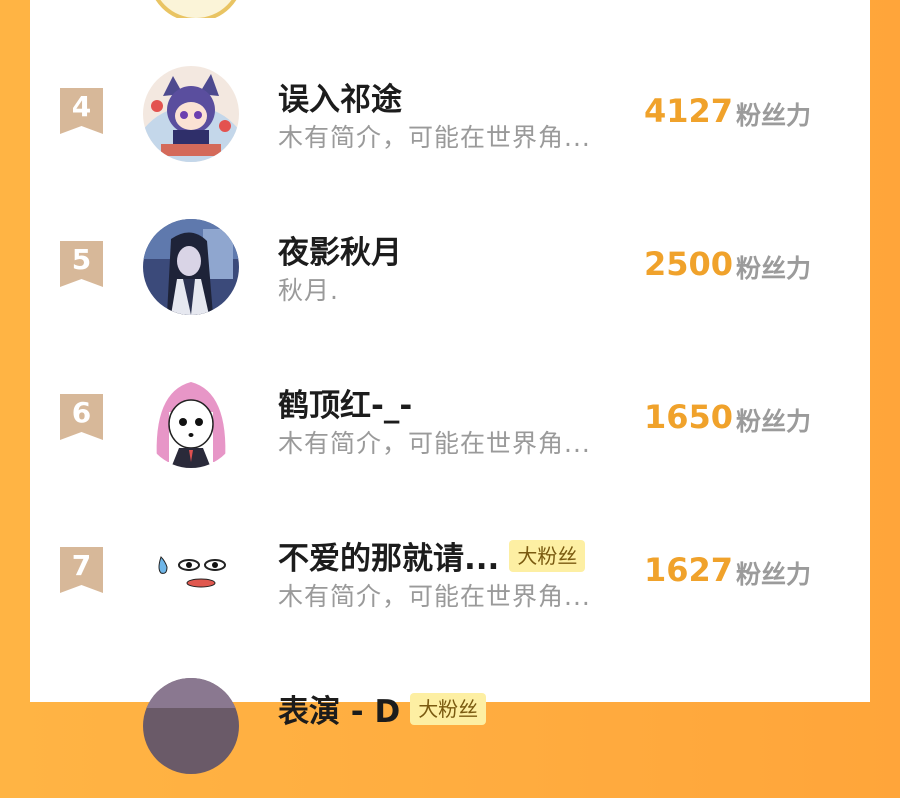 The width and height of the screenshot is (900, 798). I want to click on user-name: 鹤顶红-_-, so click(345, 402).